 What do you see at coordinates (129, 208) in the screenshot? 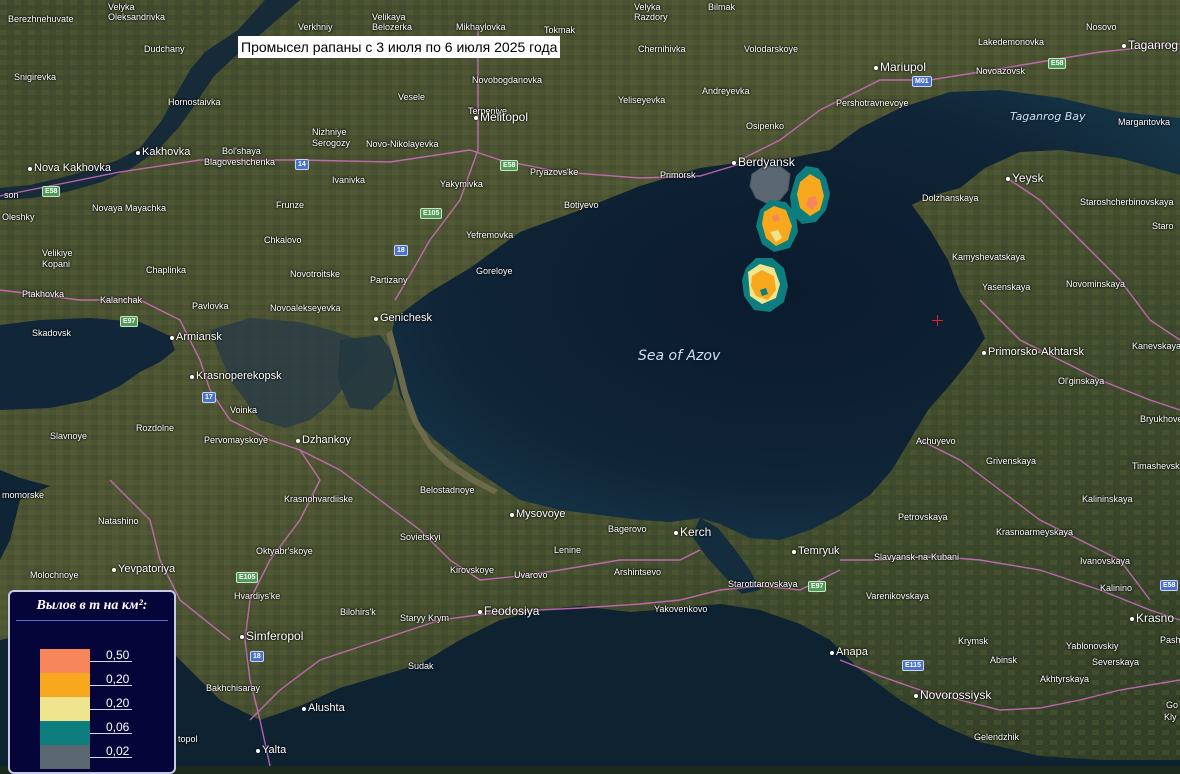
I see `place-label: Novaya Mayachka` at bounding box center [129, 208].